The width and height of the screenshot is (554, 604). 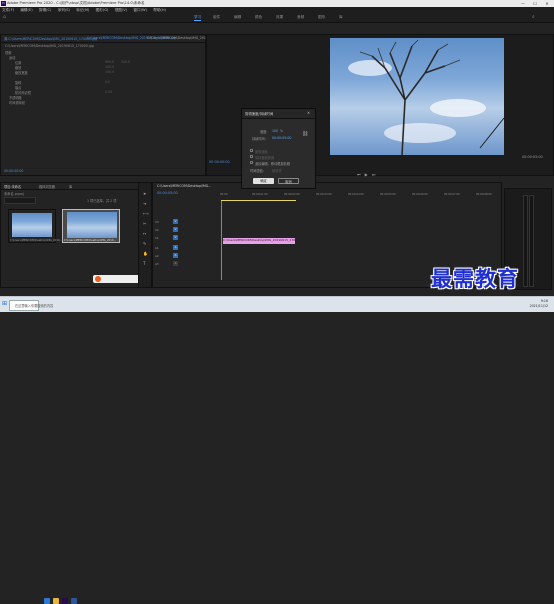 What do you see at coordinates (292, 194) in the screenshot?
I see `ruler-label: 00:00:02:00` at bounding box center [292, 194].